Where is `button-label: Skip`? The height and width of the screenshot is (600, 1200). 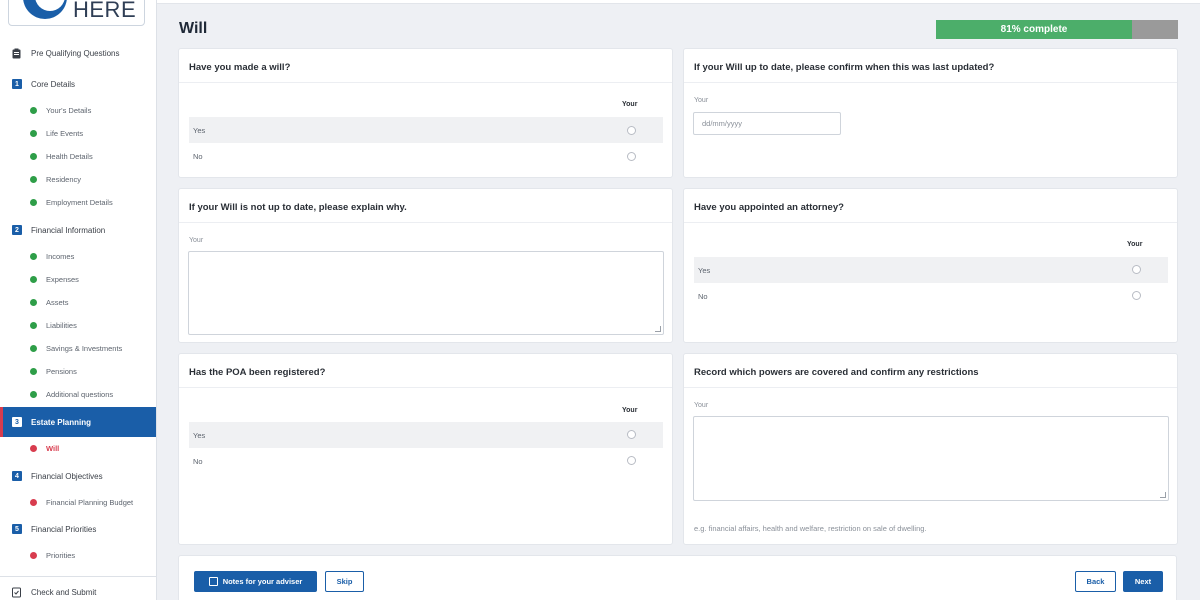 button-label: Skip is located at coordinates (344, 581).